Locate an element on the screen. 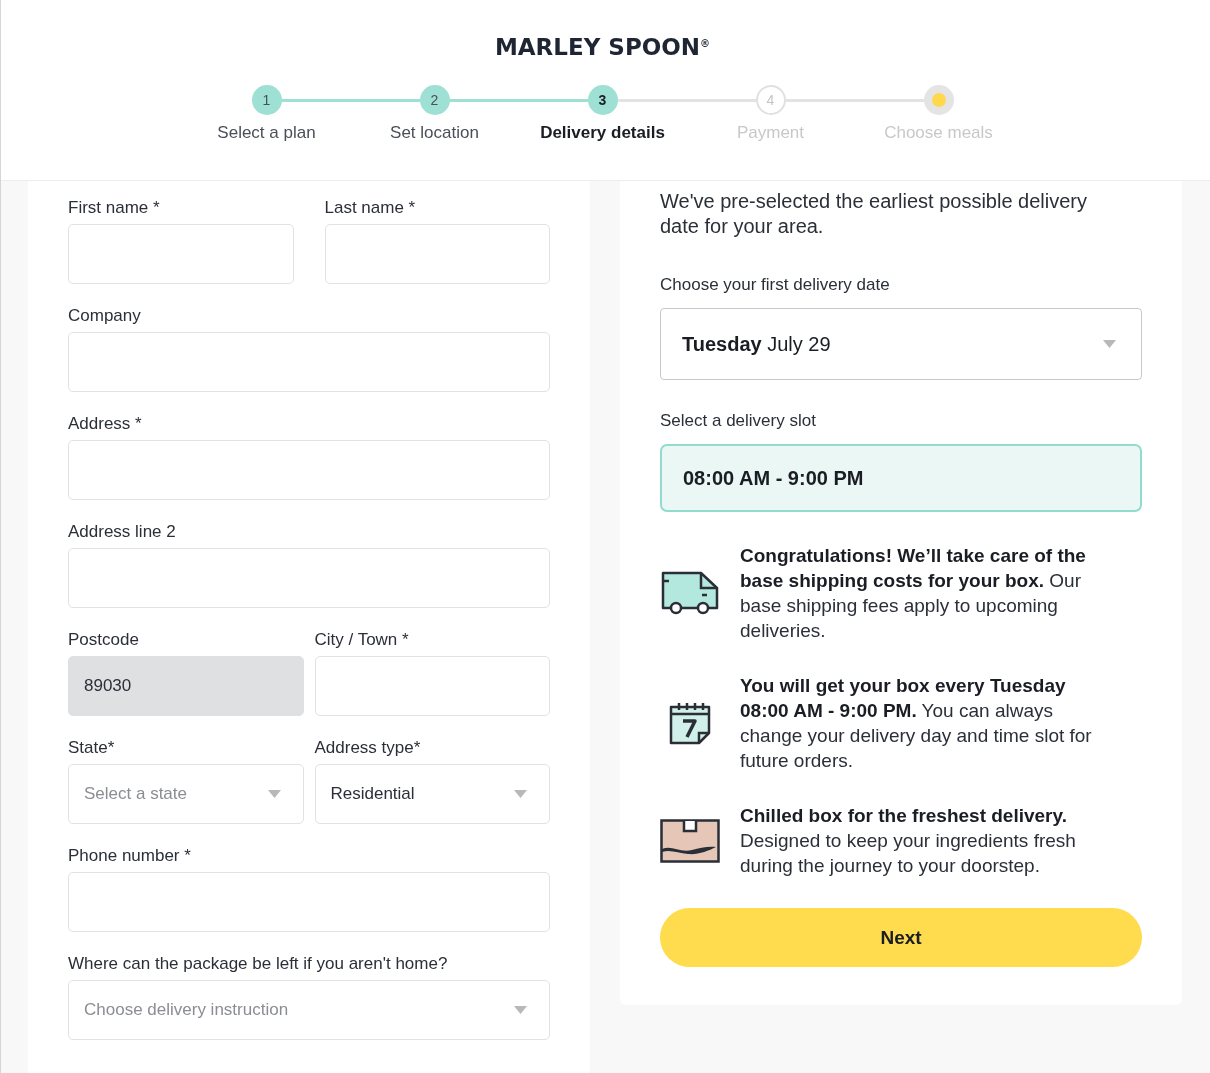 The height and width of the screenshot is (1073, 1210). intro-text: We've pre-selected the earliest possible delivery date for your area. is located at coordinates (874, 214).